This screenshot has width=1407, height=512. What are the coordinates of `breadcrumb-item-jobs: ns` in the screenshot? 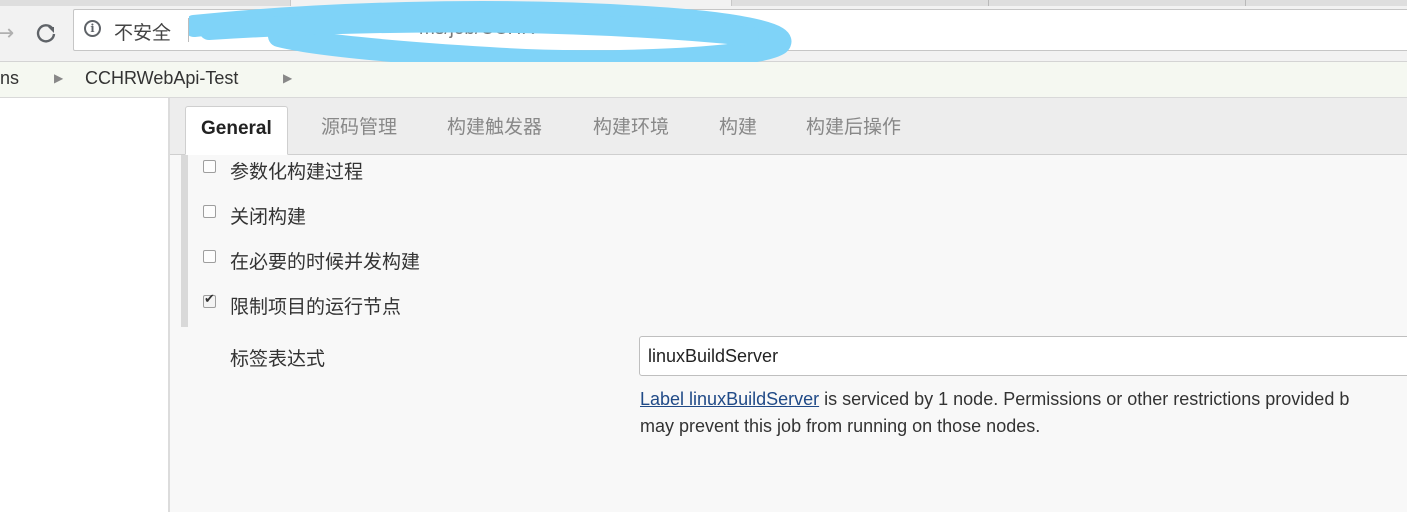 It's located at (9, 78).